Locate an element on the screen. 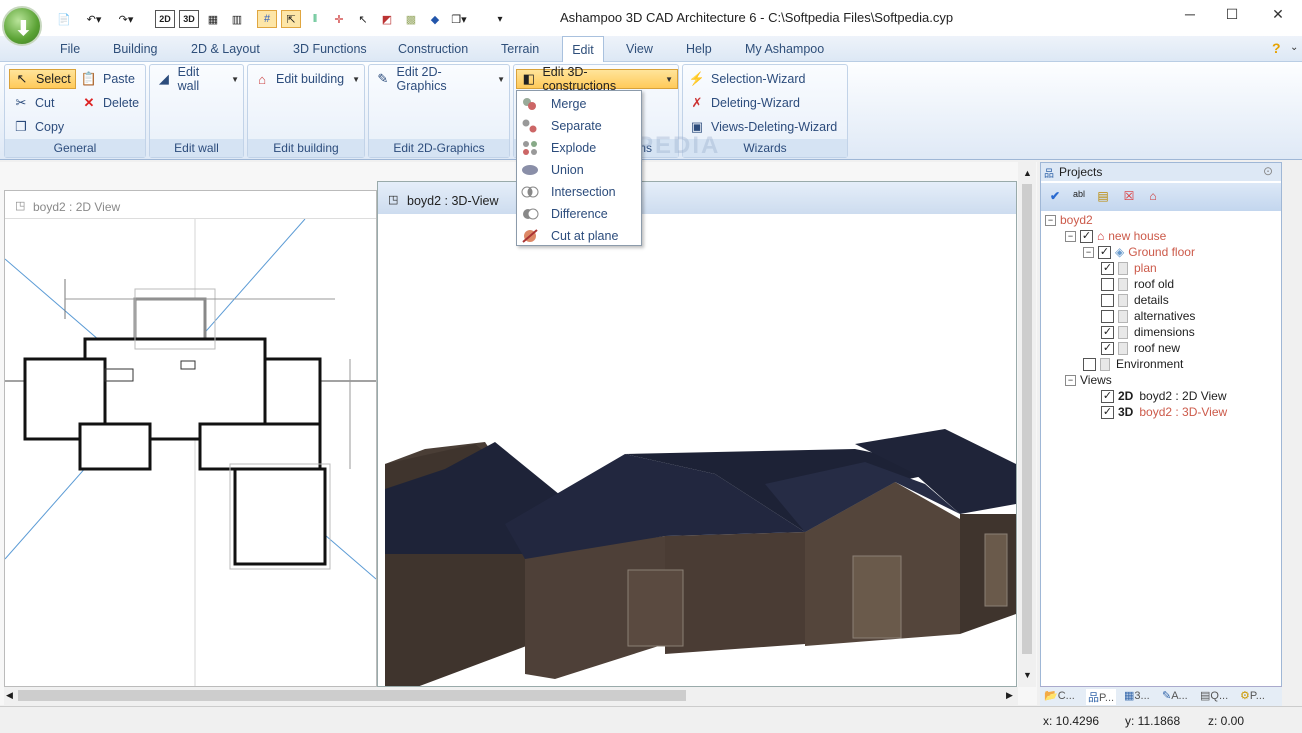  house-settings-icon: ⌂ is located at coordinates (1153, 197).